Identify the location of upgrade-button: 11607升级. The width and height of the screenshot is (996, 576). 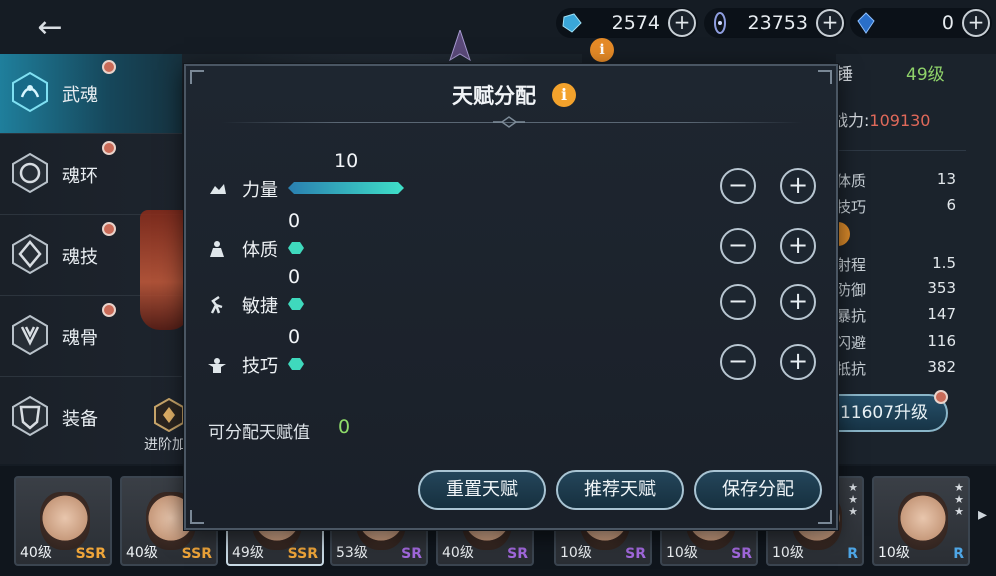
(884, 411).